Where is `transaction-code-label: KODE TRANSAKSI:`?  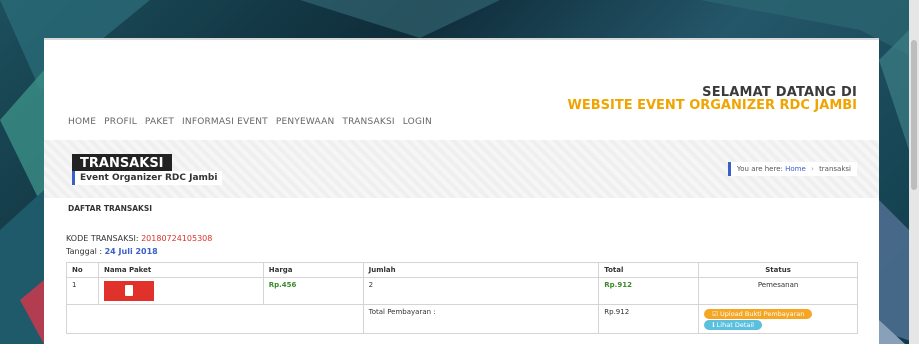
transaction-code-label: KODE TRANSAKSI: is located at coordinates (102, 238).